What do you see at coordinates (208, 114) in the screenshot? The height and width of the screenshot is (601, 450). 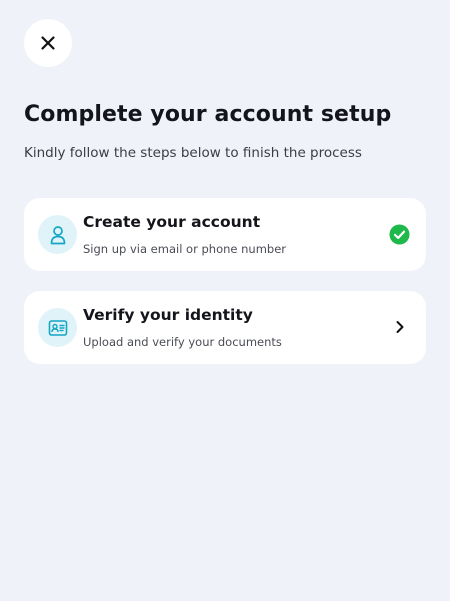 I see `page-title: Complete your account setup` at bounding box center [208, 114].